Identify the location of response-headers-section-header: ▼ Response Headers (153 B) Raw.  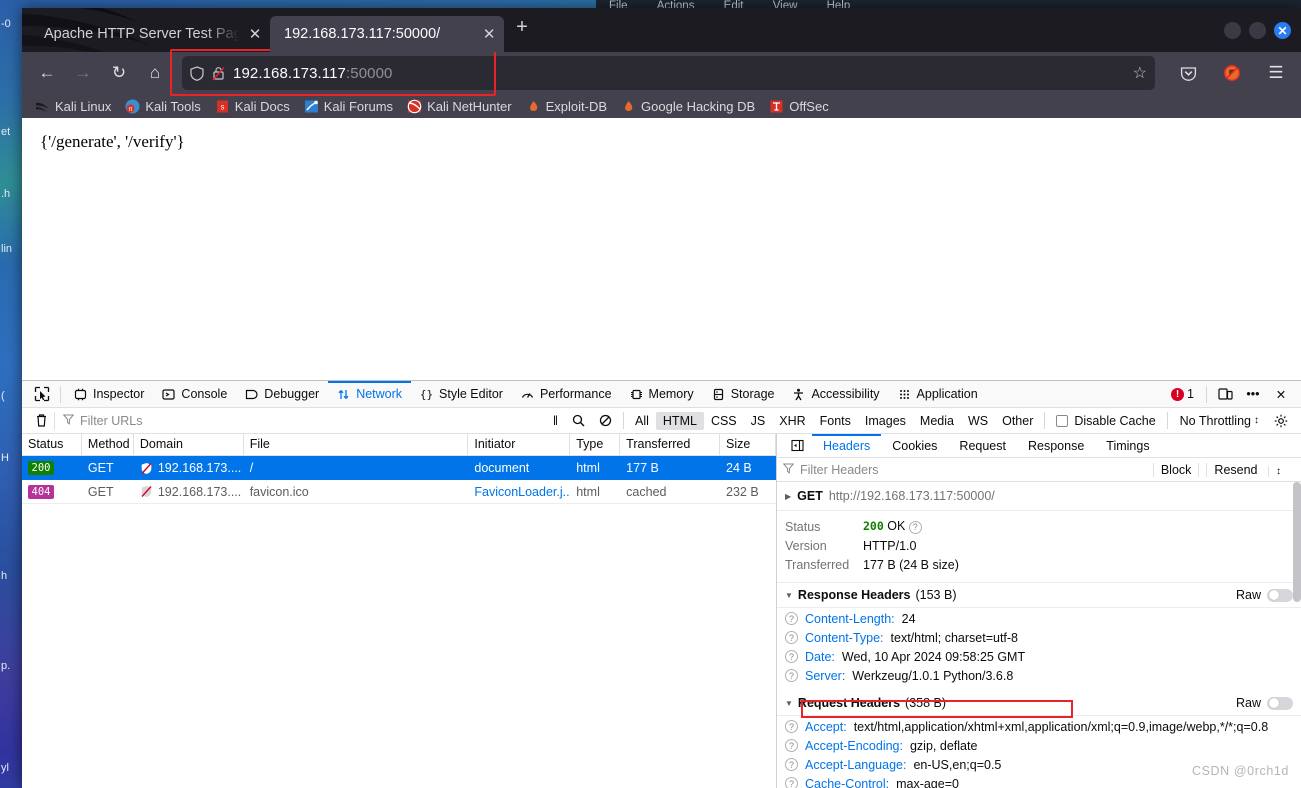
(1039, 595).